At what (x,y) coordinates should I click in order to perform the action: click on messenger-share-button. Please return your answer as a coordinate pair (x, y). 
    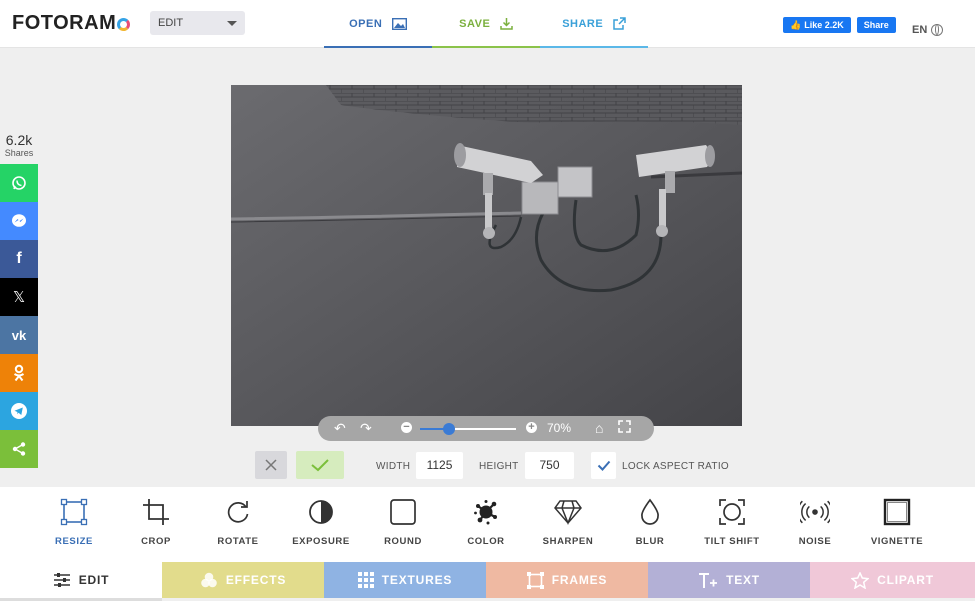
    Looking at the image, I should click on (19, 221).